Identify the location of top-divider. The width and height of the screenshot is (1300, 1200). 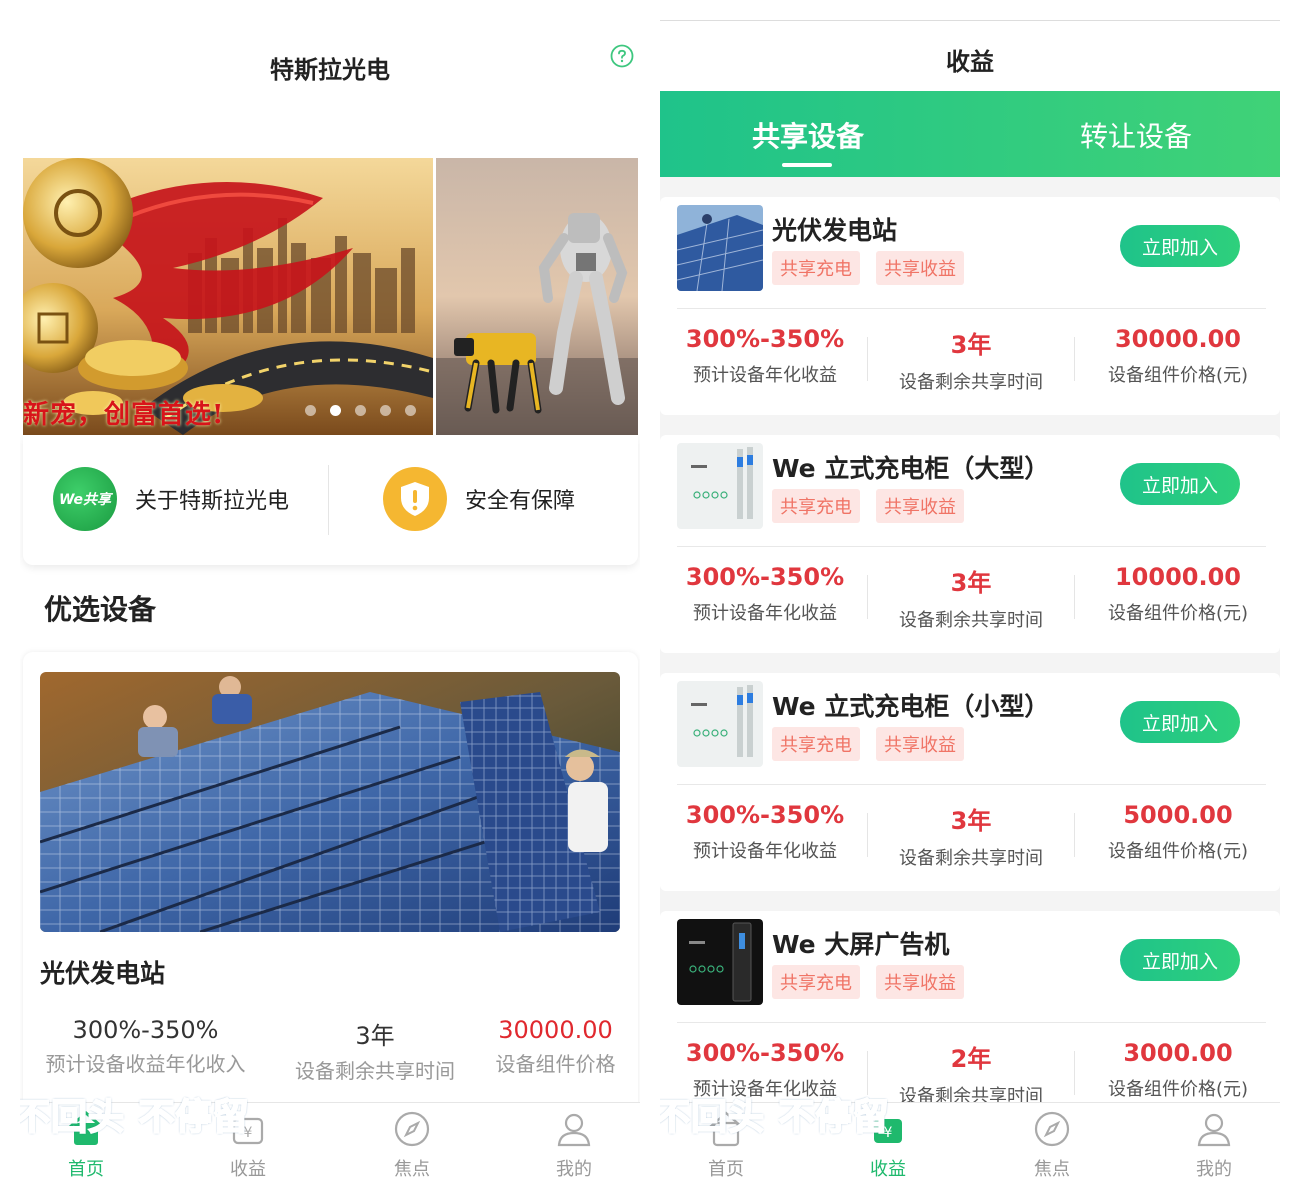
(970, 20).